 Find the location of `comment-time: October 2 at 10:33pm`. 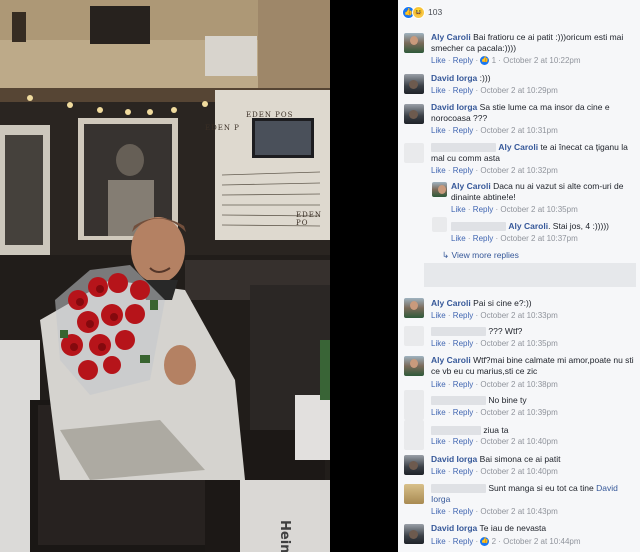

comment-time: October 2 at 10:33pm is located at coordinates (518, 315).